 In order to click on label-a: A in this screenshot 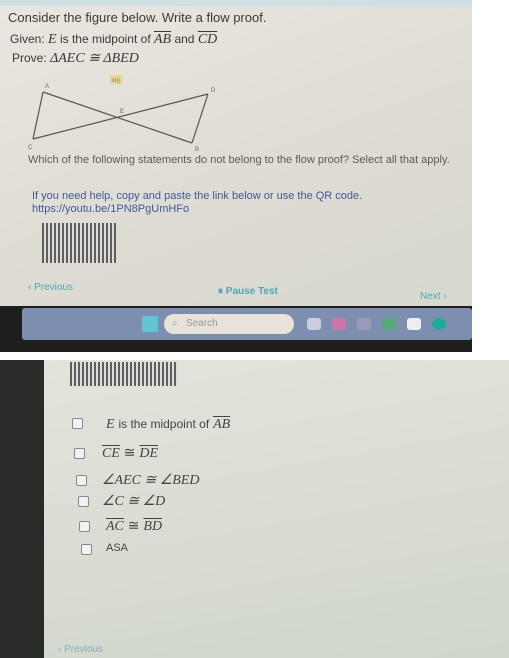, I will do `click(47, 87)`.